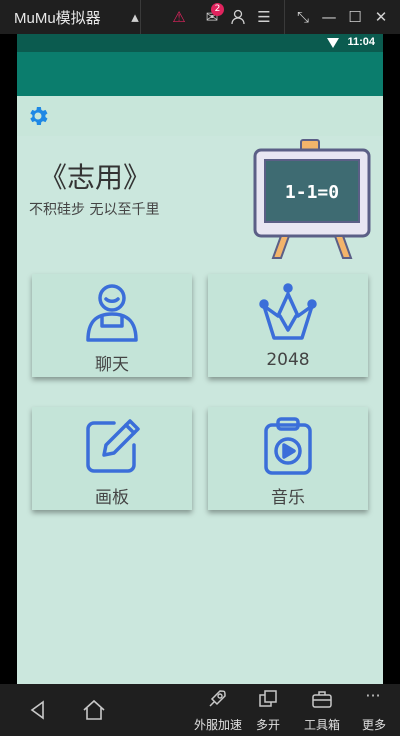 This screenshot has height=736, width=400. What do you see at coordinates (200, 116) in the screenshot?
I see `settings-row` at bounding box center [200, 116].